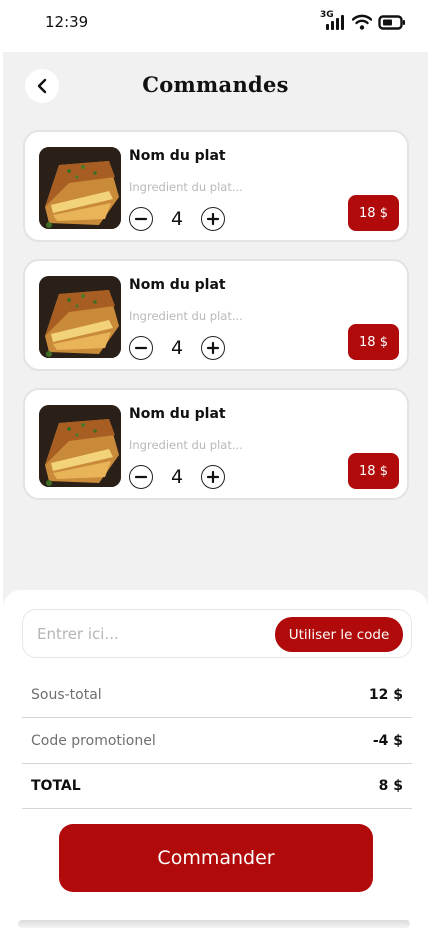 This screenshot has width=431, height=932. I want to click on total-value: 8 $, so click(390, 785).